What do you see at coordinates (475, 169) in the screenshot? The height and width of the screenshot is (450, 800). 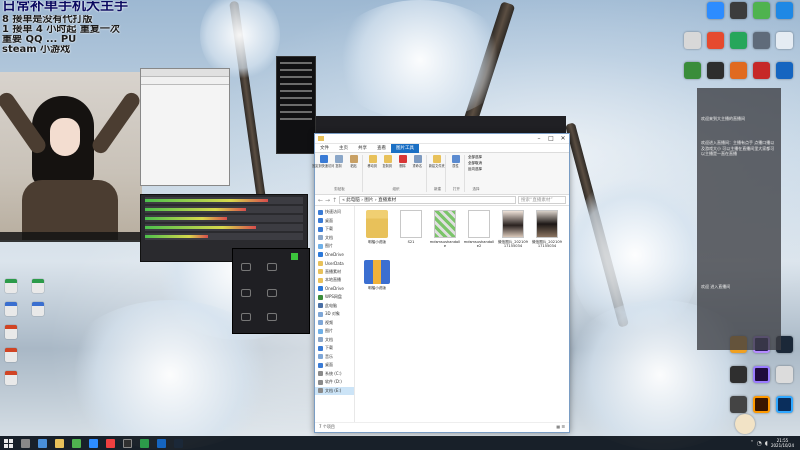 I see `invert-selection-button: 反向选择` at bounding box center [475, 169].